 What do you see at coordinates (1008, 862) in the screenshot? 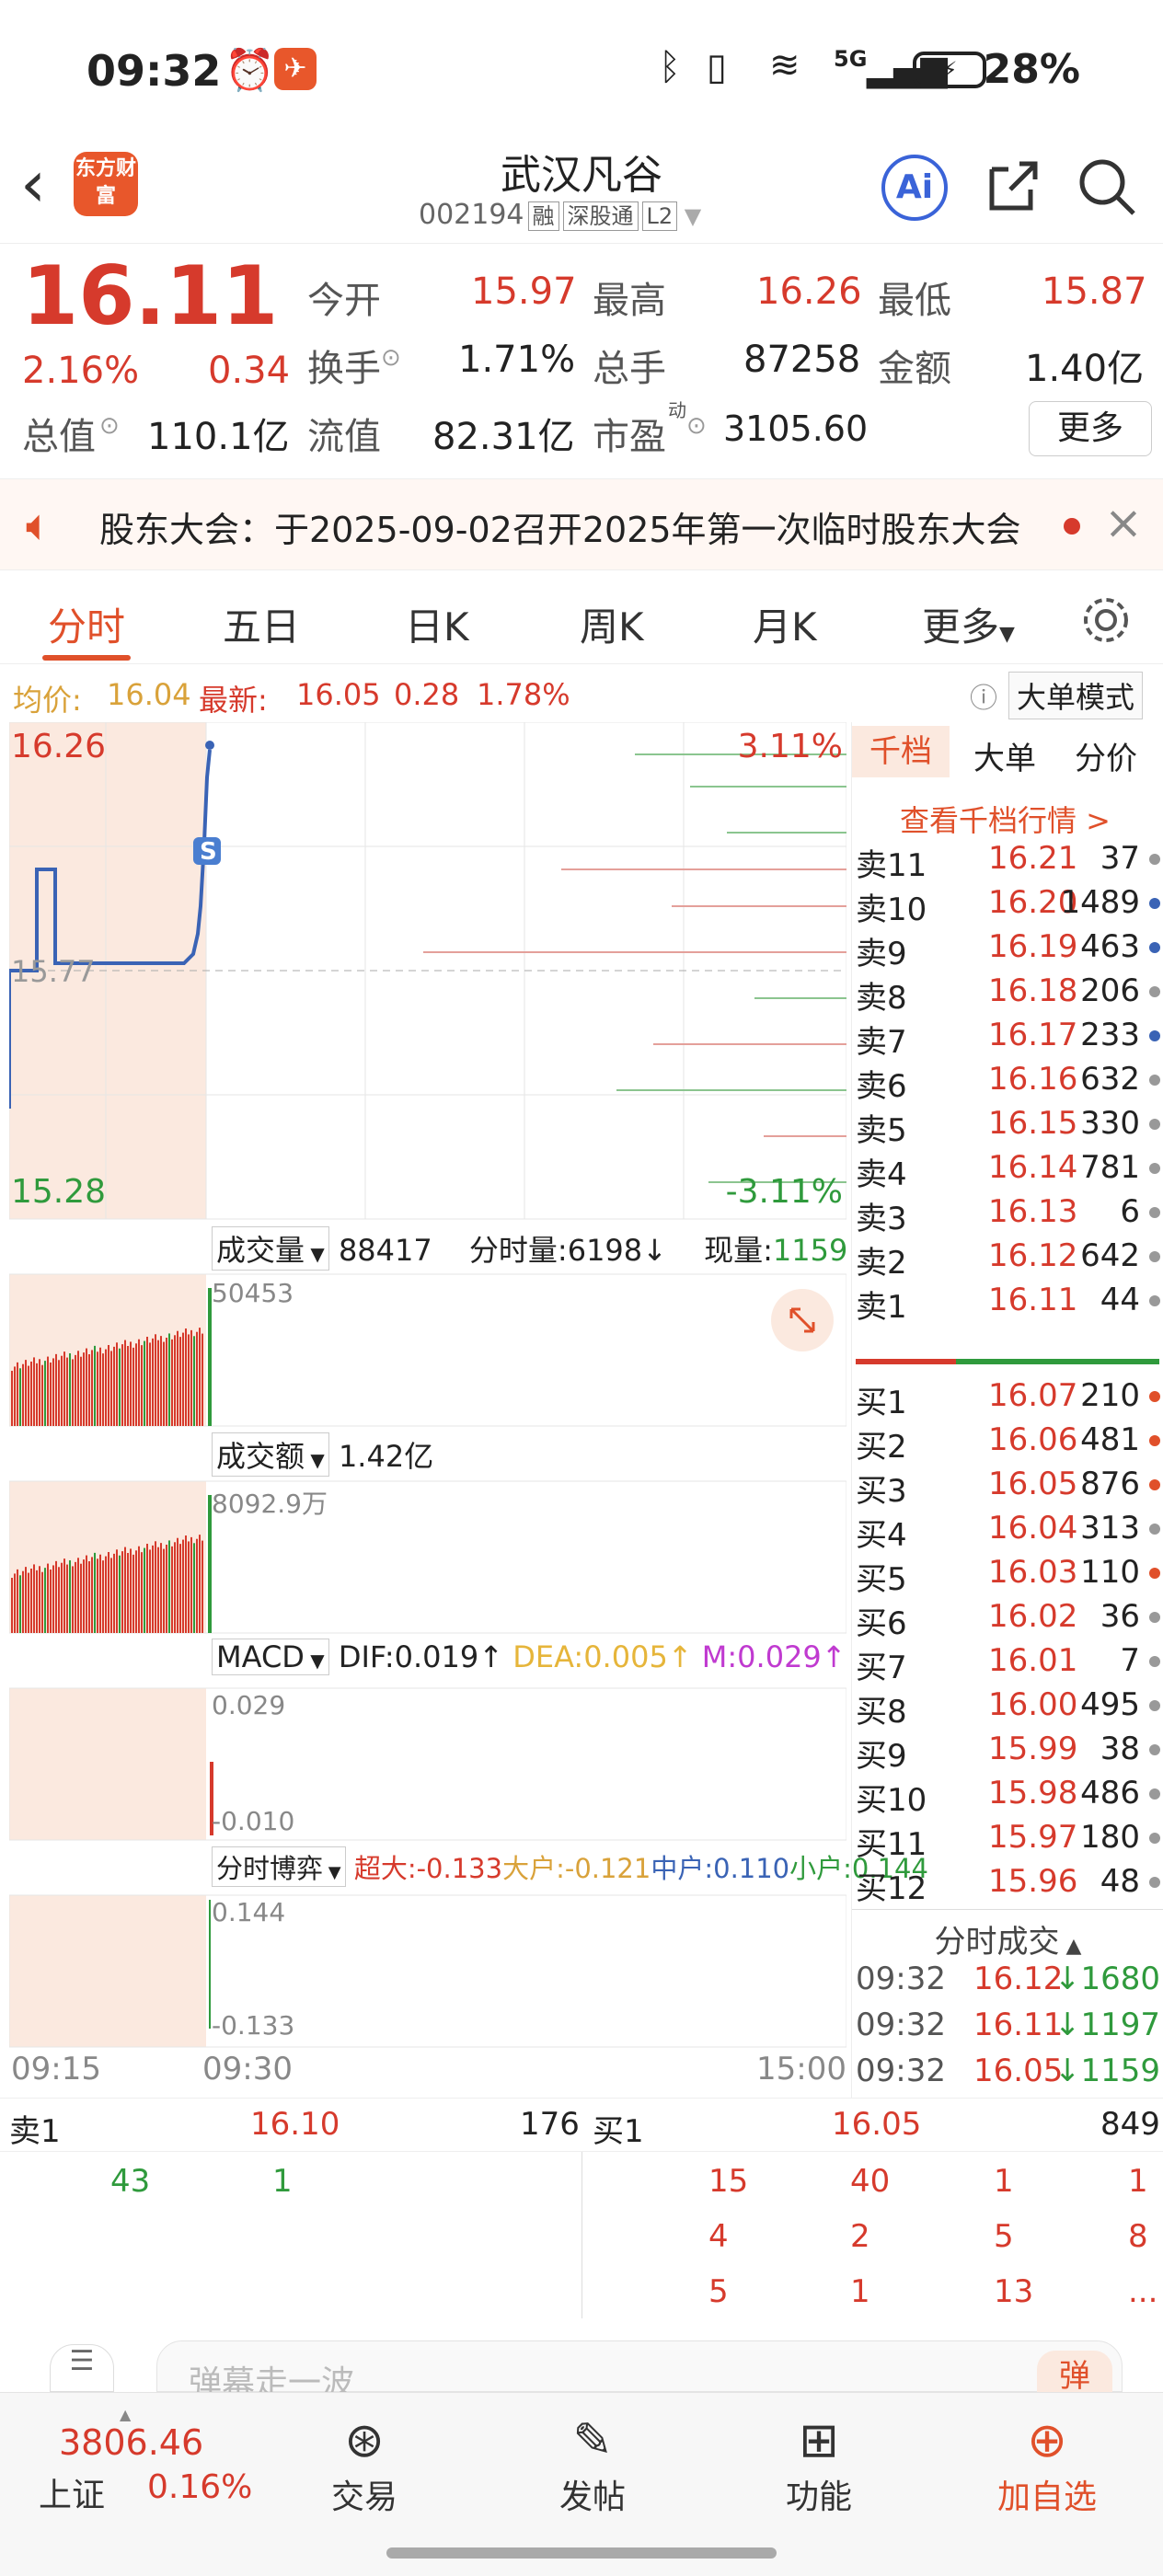
I see `sell-level-row: 卖11 16.21 37` at bounding box center [1008, 862].